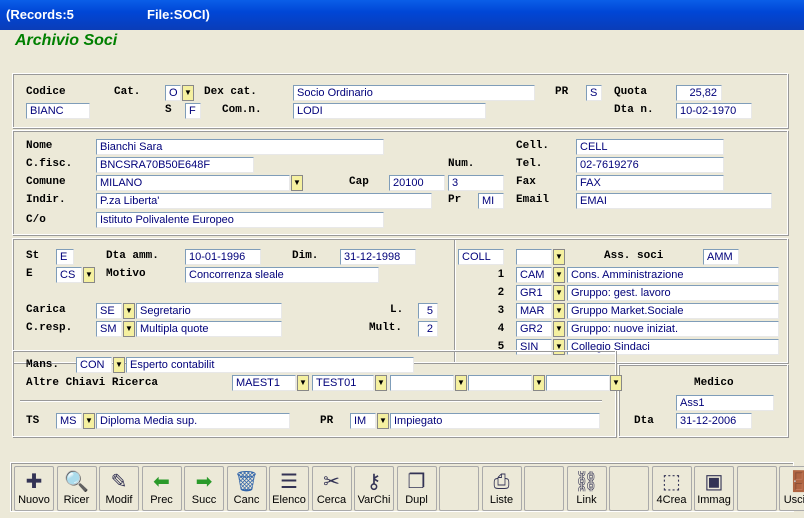  What do you see at coordinates (378, 257) in the screenshot?
I see `dim-field: 31-12-1998` at bounding box center [378, 257].